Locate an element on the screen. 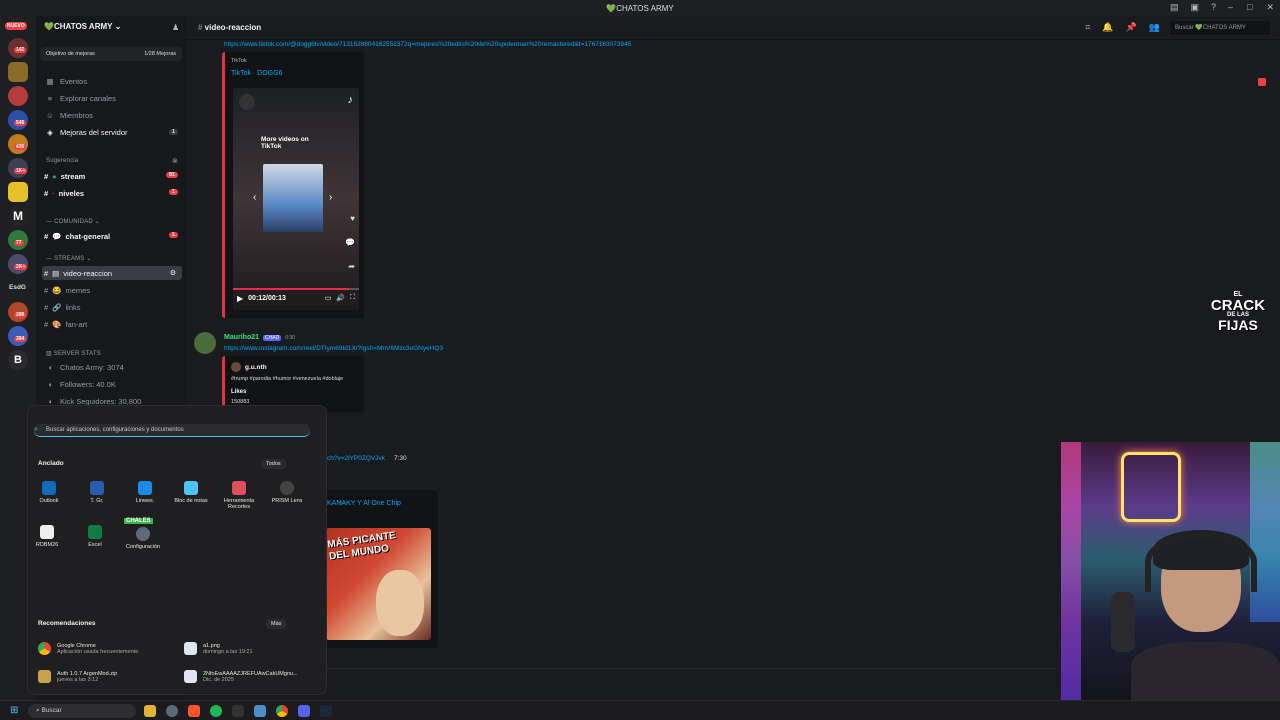 Image resolution: width=1280 pixels, height=720 pixels. gift-icon is located at coordinates (1262, 82).